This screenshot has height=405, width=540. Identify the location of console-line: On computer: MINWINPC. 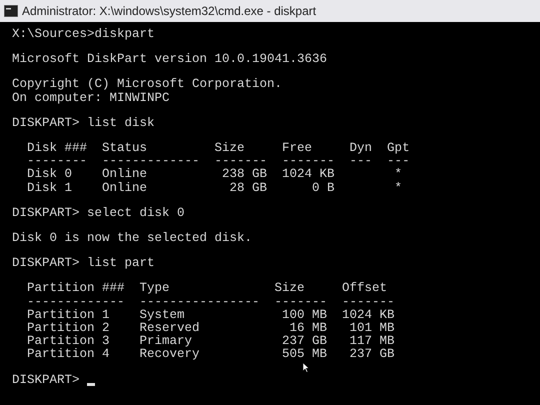
(91, 98).